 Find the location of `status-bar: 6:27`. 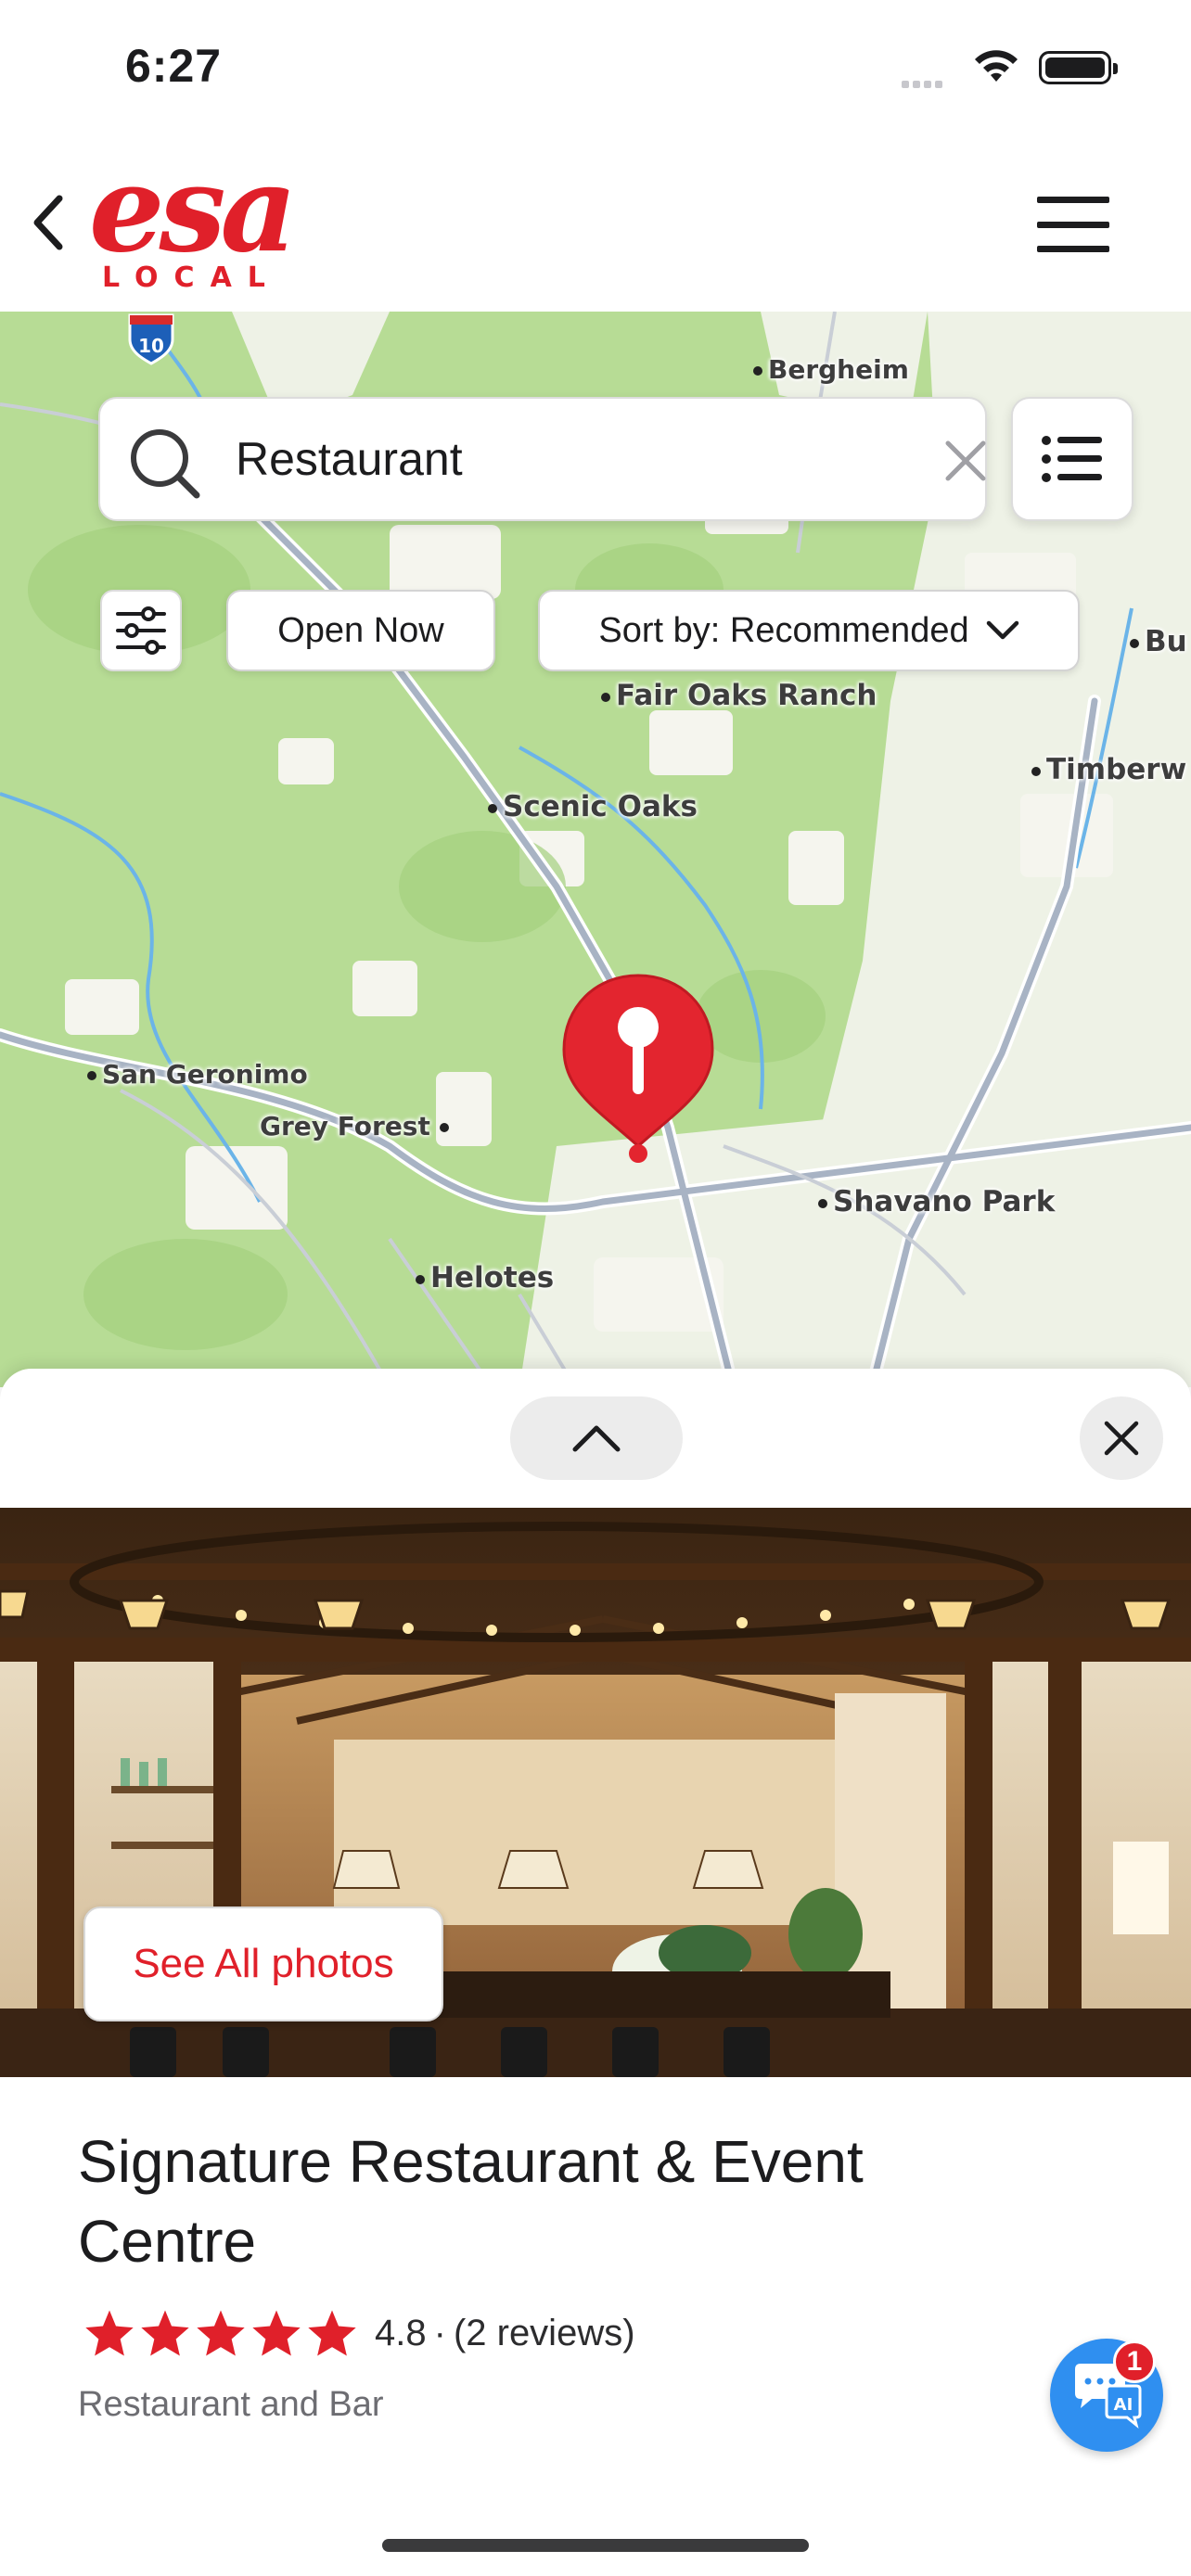

status-bar: 6:27 is located at coordinates (595, 69).